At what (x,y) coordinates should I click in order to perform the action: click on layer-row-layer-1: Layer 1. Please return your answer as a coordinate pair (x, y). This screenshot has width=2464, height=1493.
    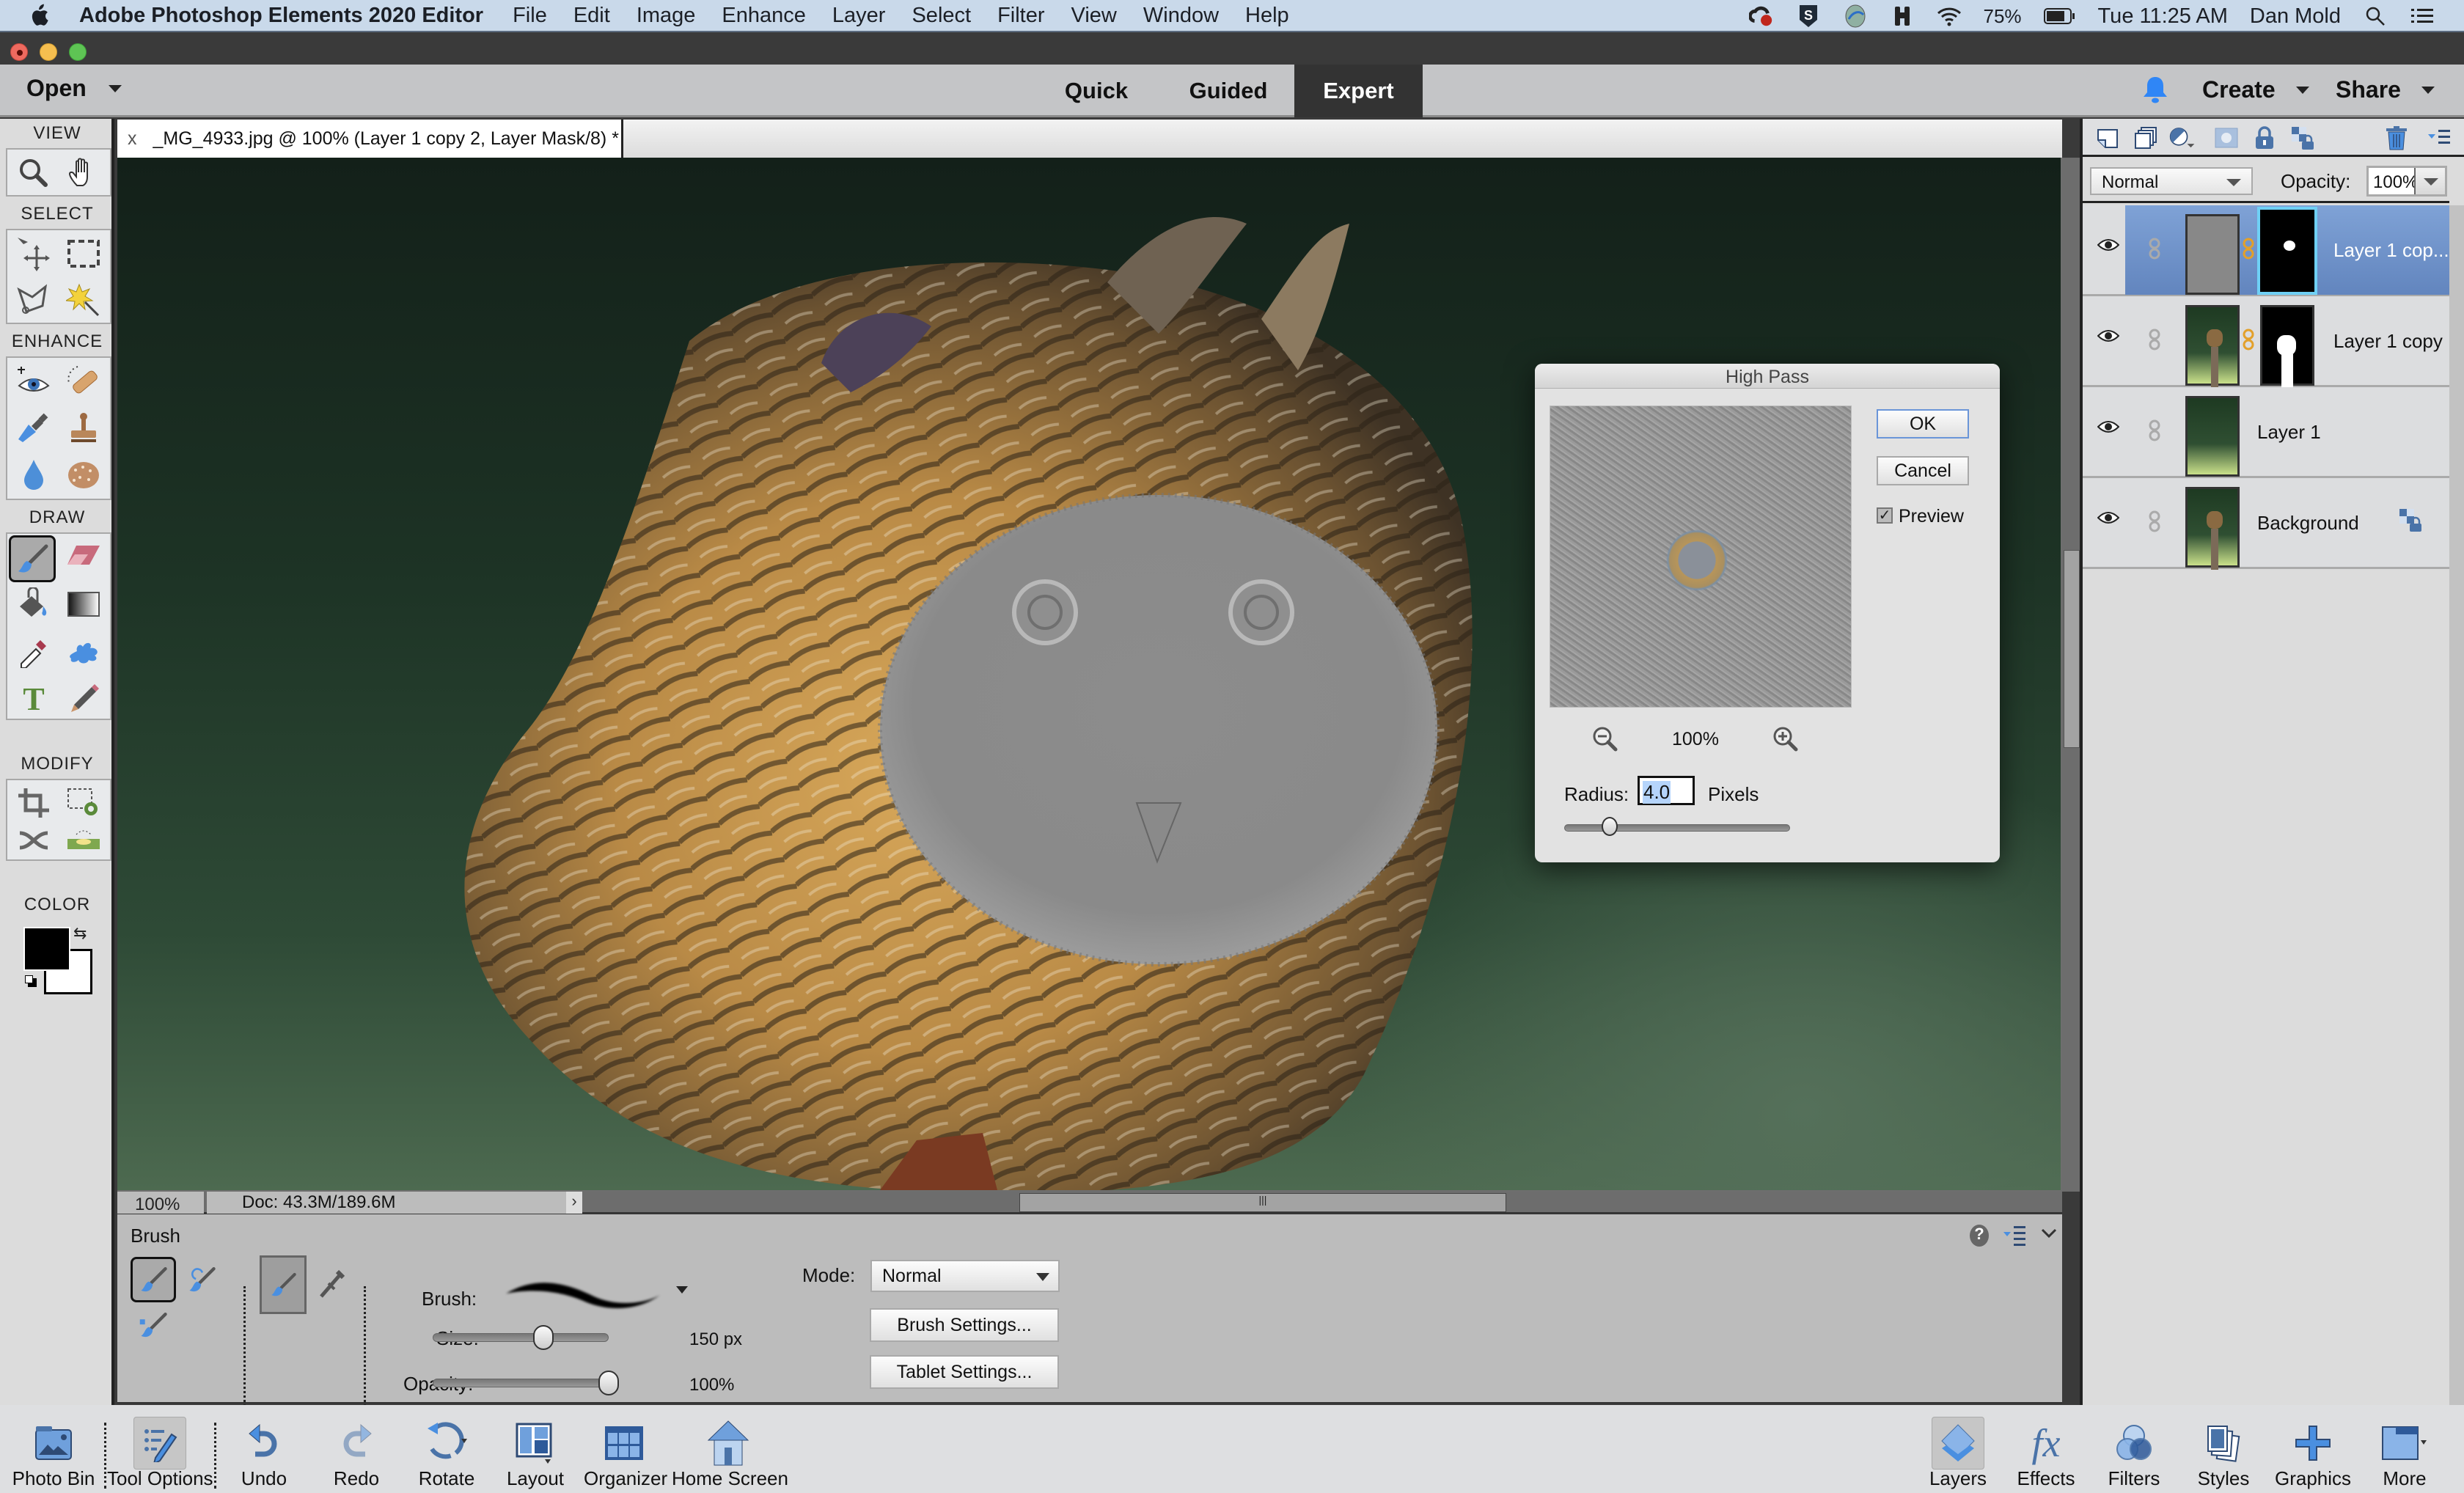
    Looking at the image, I should click on (2266, 432).